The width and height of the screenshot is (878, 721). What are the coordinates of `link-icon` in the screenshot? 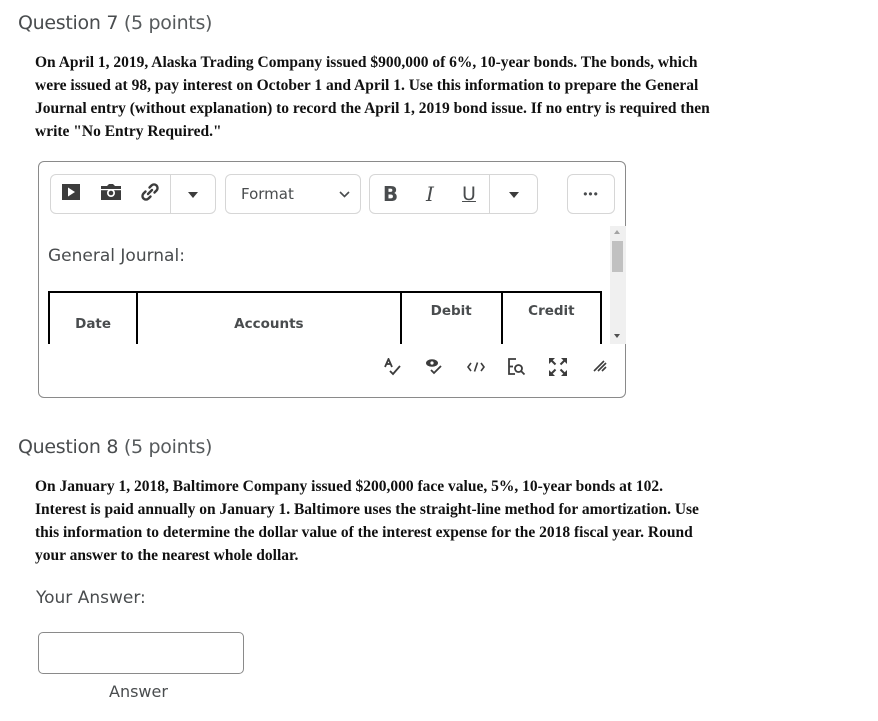 It's located at (150, 194).